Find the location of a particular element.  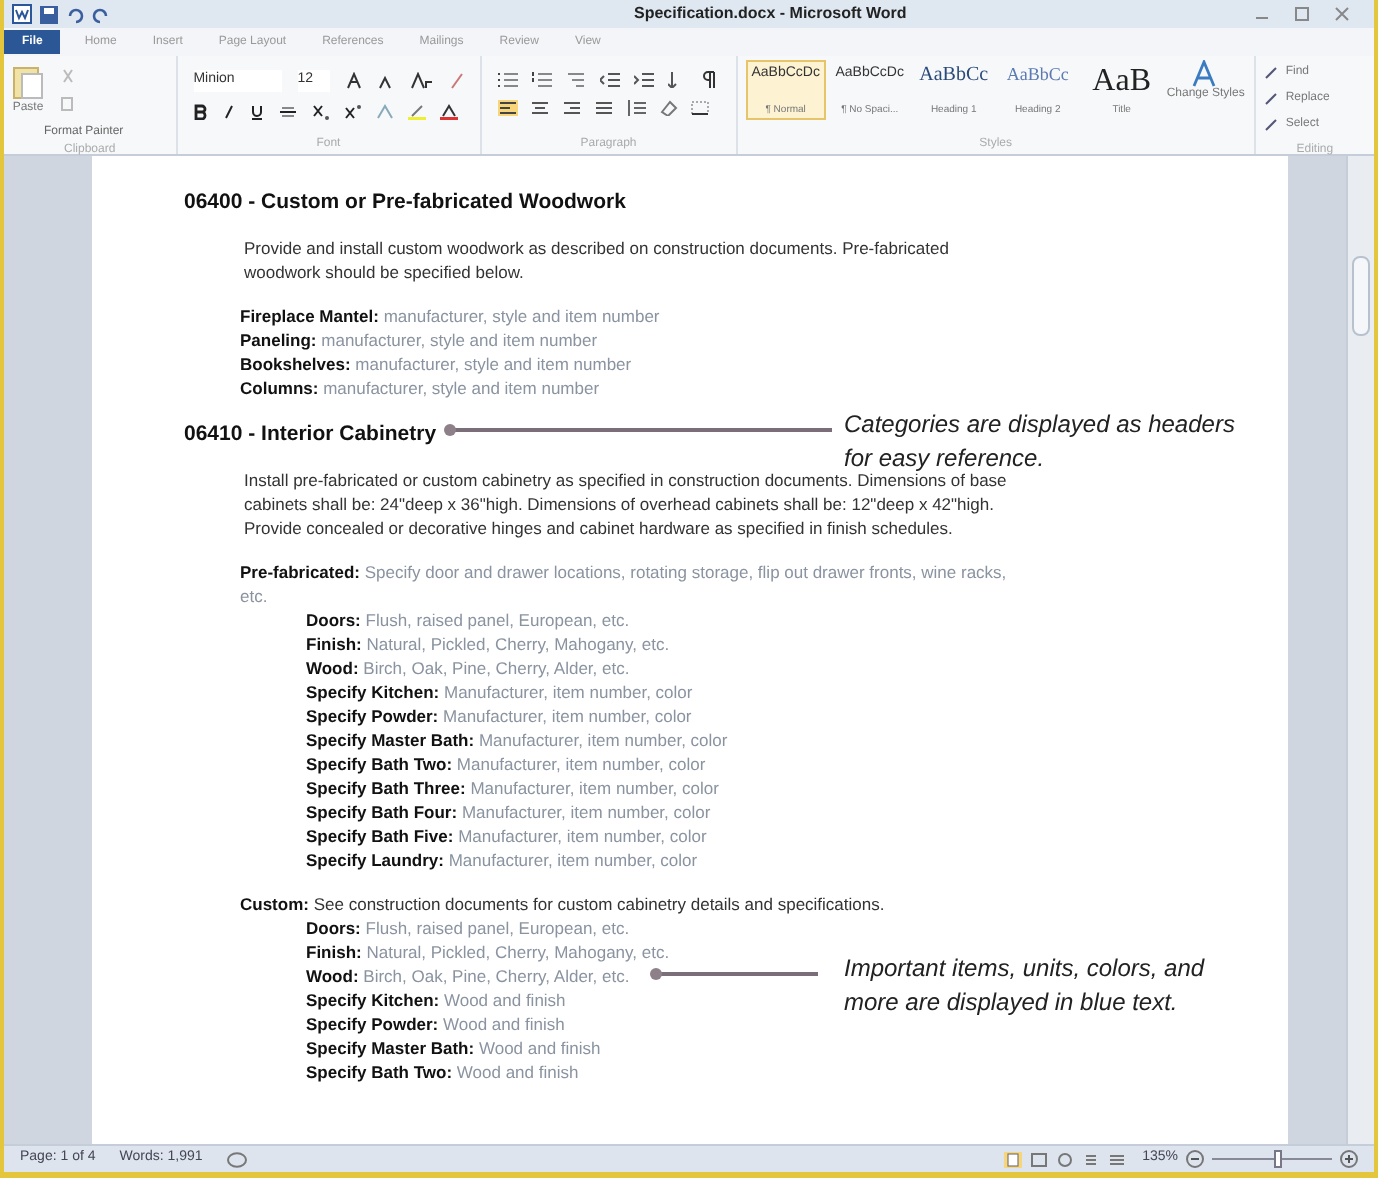

highlight-icon is located at coordinates (416, 111).